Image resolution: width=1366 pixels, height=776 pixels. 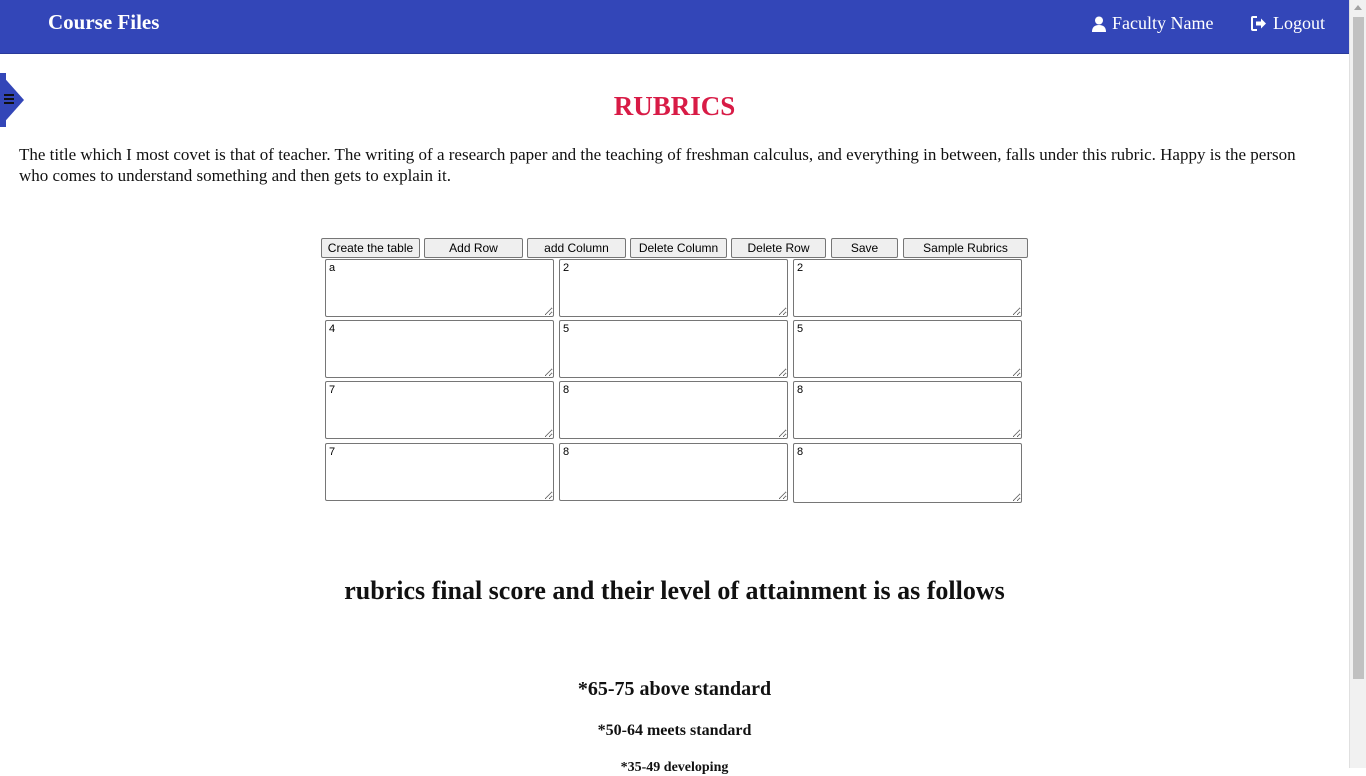 I want to click on delete-column-button: Delete Column, so click(x=678, y=248).